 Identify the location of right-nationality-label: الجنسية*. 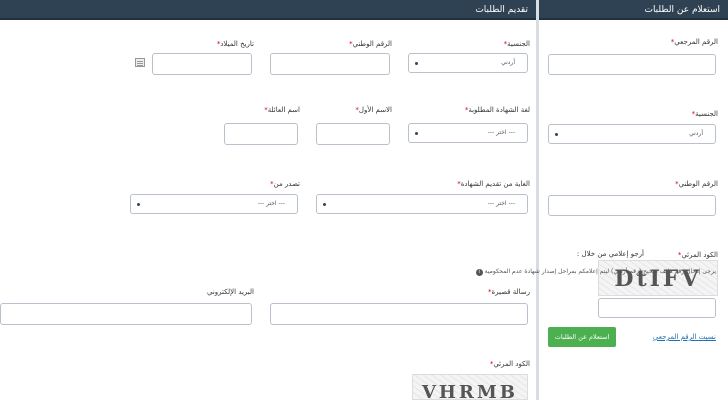
(704, 114).